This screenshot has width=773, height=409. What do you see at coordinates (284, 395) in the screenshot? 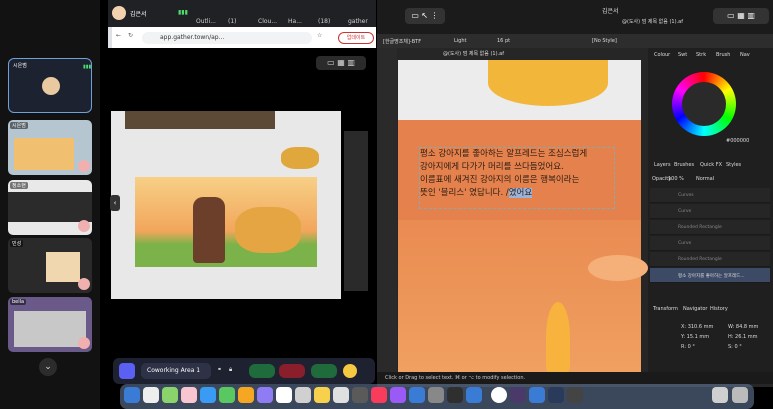
I see `calendar-icon` at bounding box center [284, 395].